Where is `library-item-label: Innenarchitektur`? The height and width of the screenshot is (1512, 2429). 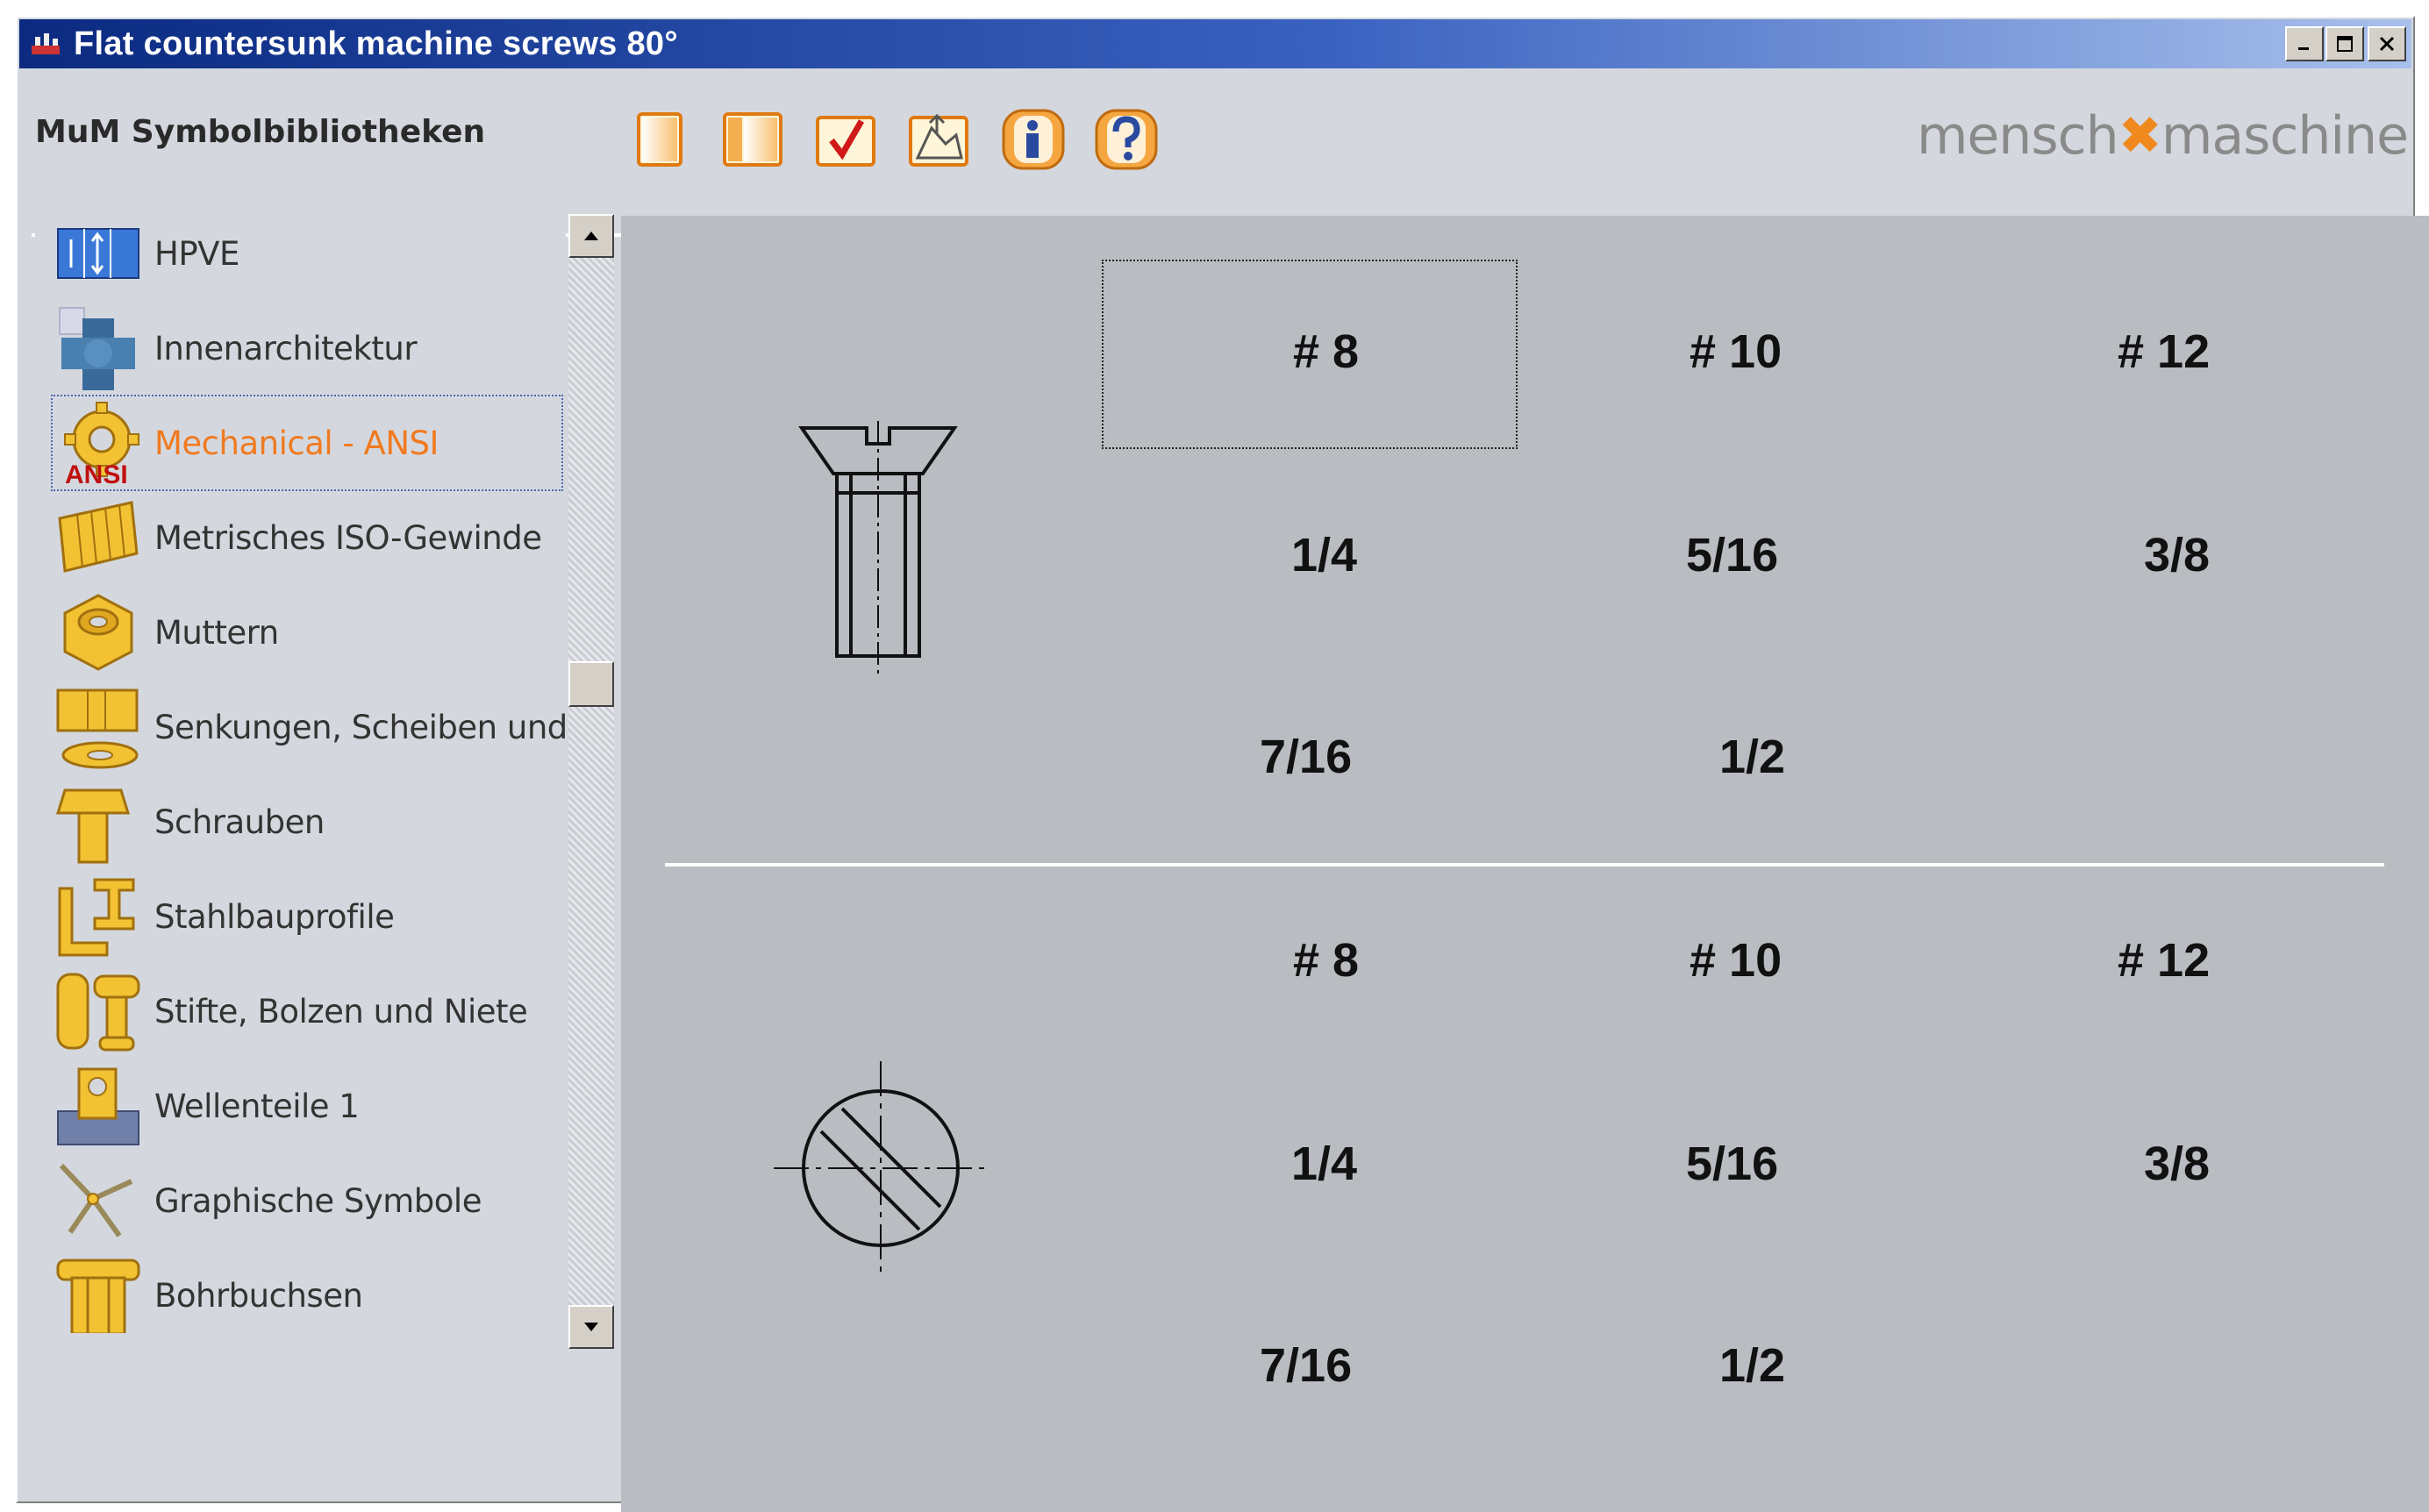
library-item-label: Innenarchitektur is located at coordinates (286, 348).